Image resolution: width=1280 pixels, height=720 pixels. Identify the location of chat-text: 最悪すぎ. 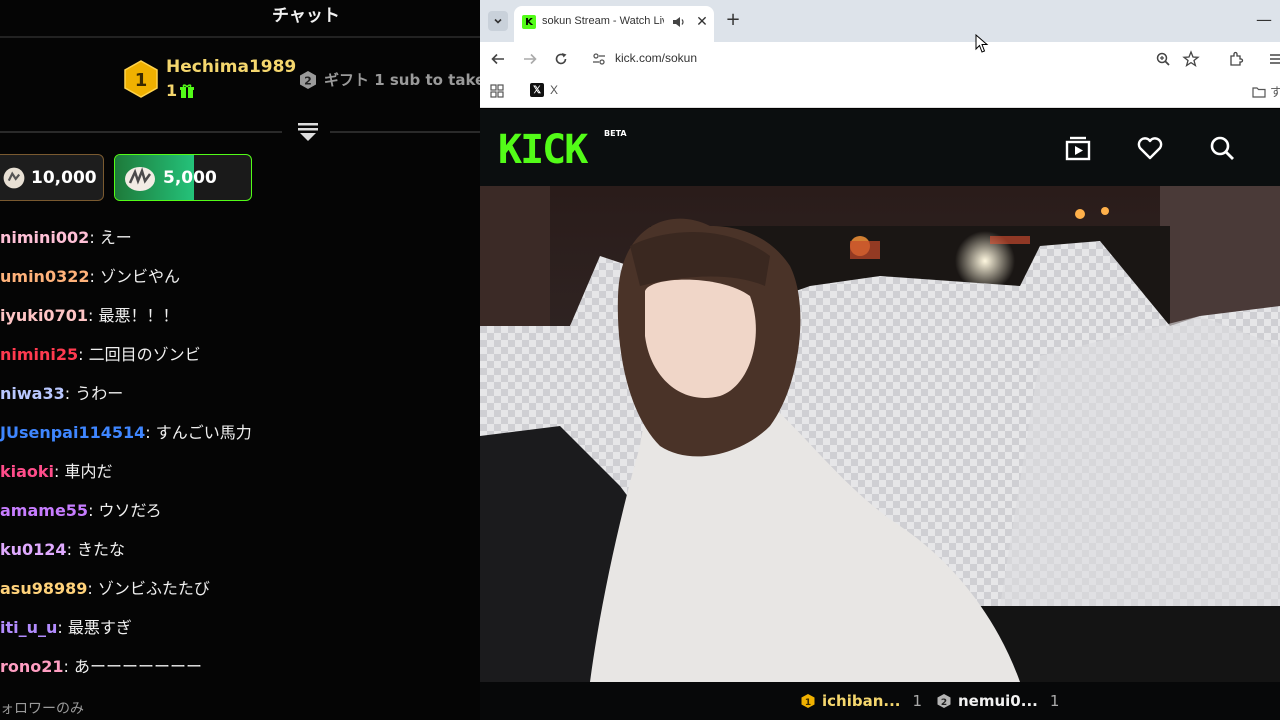
(99, 627).